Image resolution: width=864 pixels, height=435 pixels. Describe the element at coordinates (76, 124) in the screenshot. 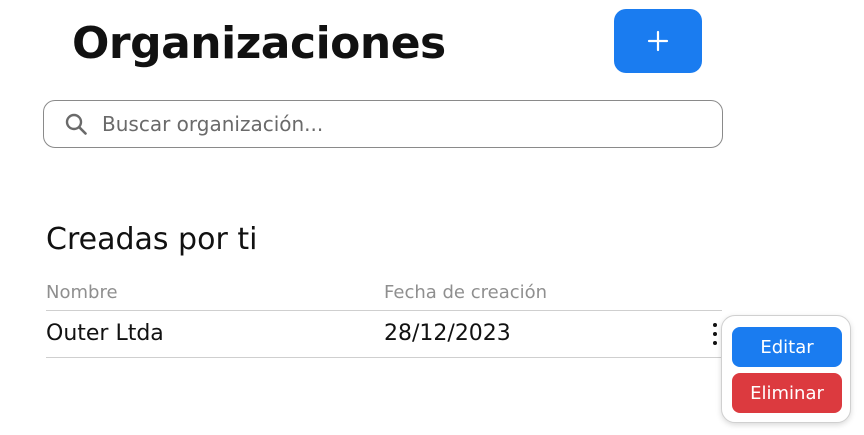

I see `search-icon` at that location.